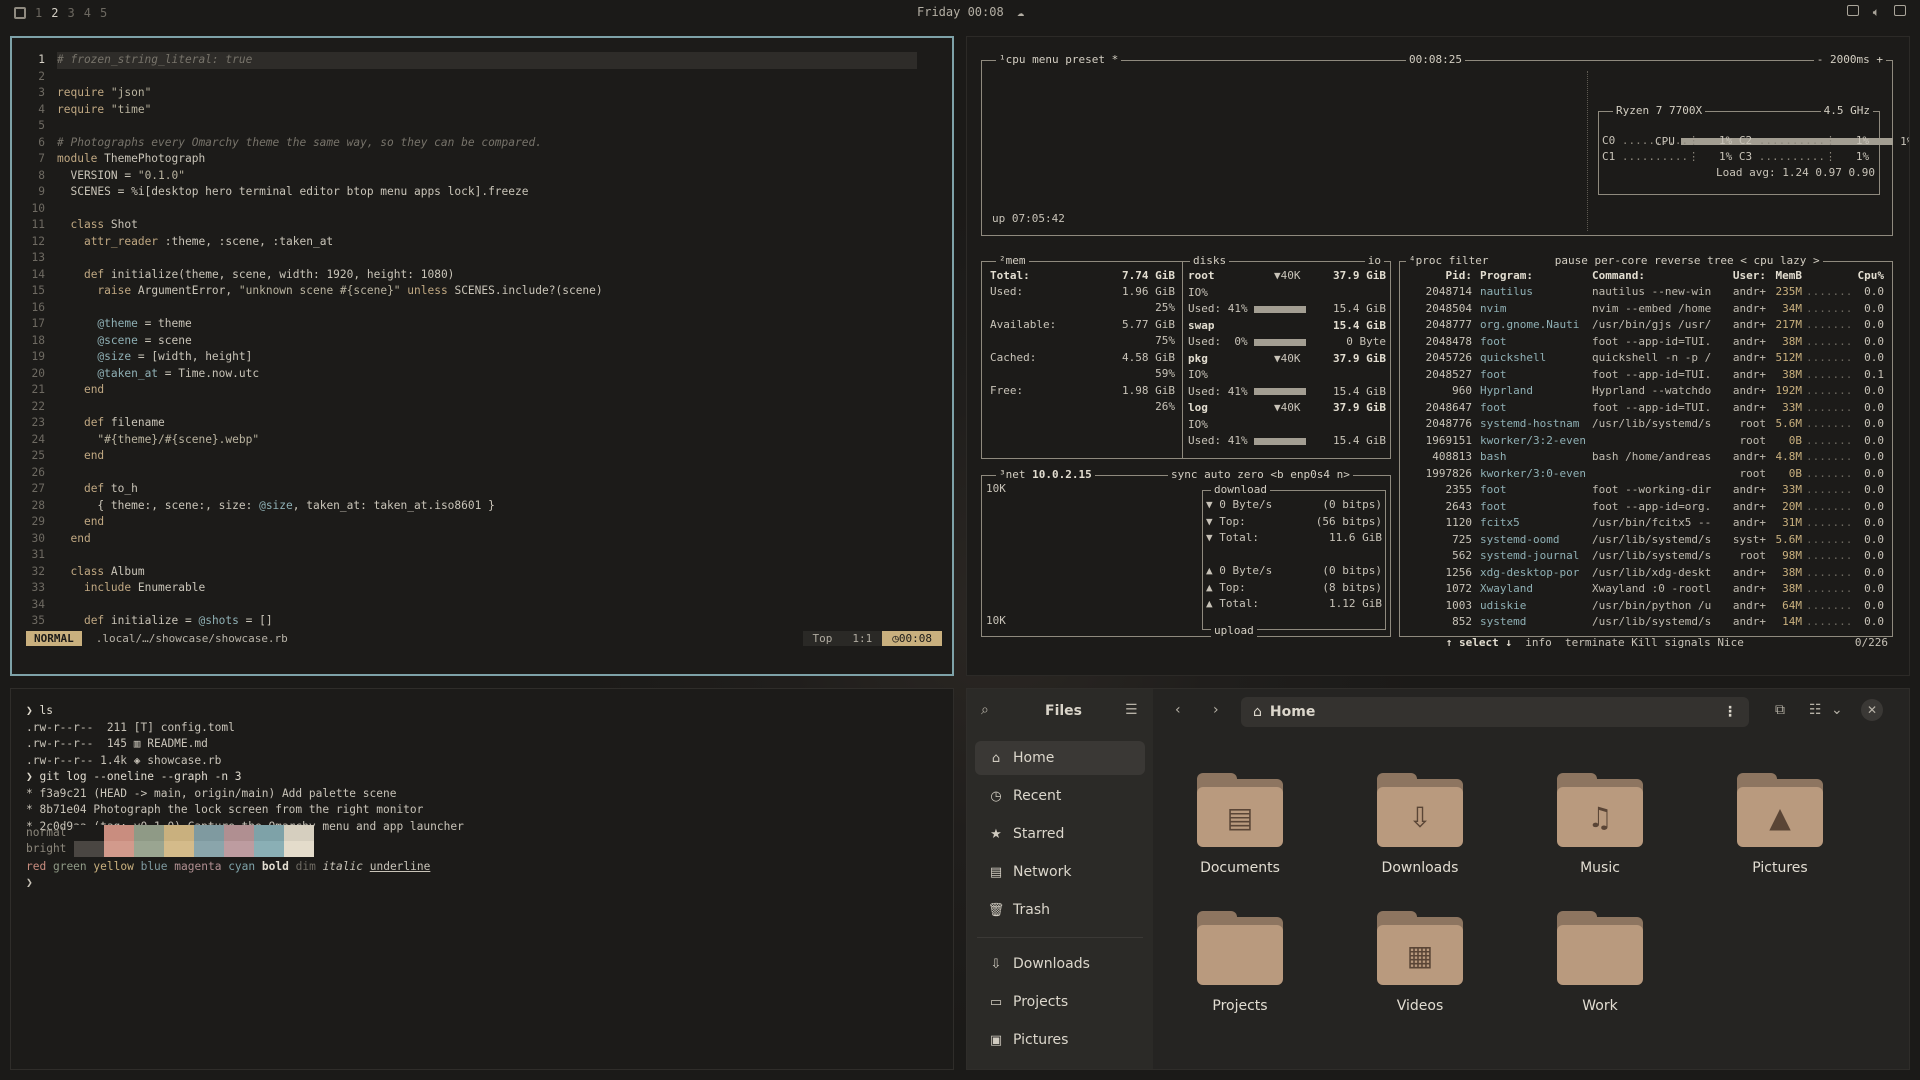  What do you see at coordinates (482, 456) in the screenshot?
I see `code-line: 25 end` at bounding box center [482, 456].